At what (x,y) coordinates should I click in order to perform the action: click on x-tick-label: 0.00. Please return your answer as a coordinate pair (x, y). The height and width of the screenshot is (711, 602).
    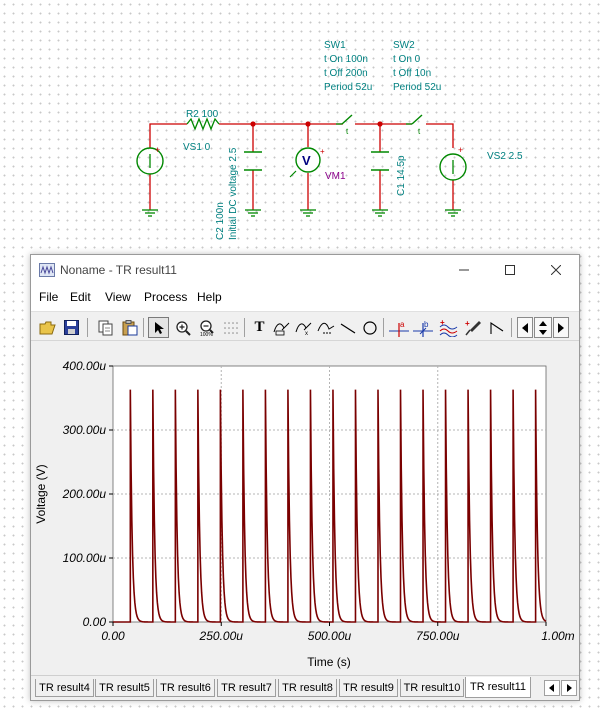
    Looking at the image, I should click on (113, 636).